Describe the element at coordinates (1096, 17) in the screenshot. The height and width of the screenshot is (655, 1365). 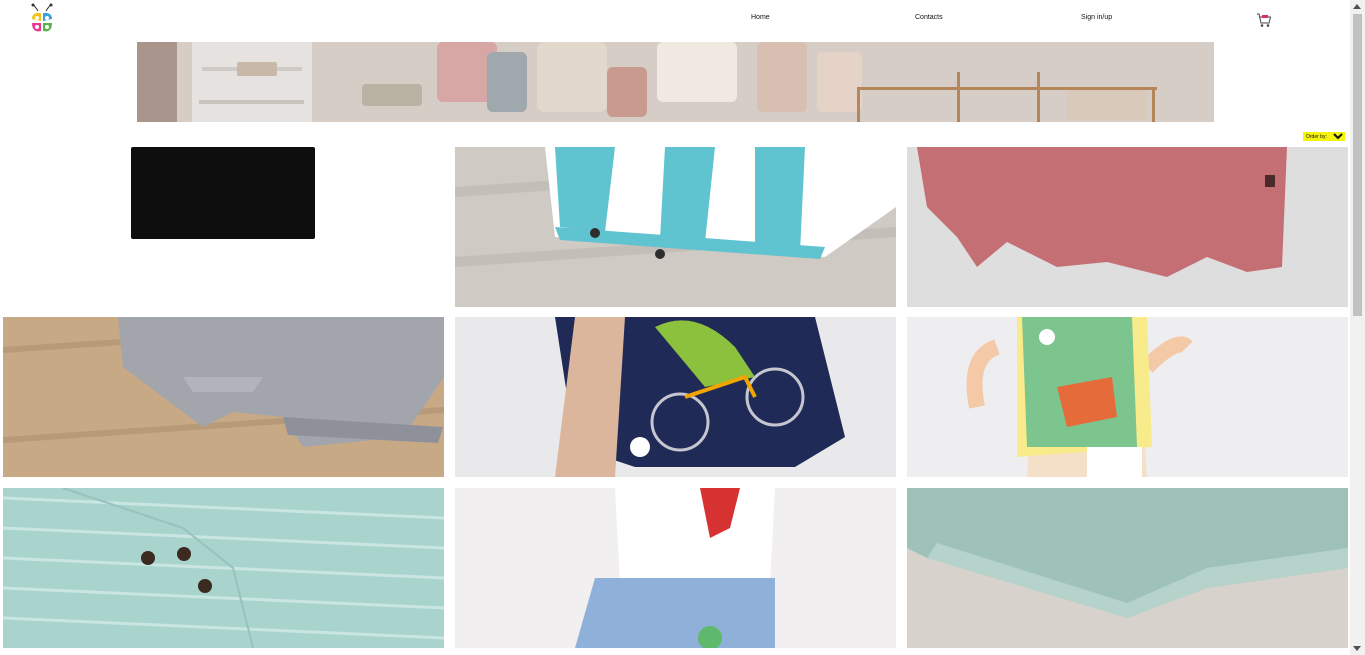
I see `nav-sign-link: Sign in/up` at that location.